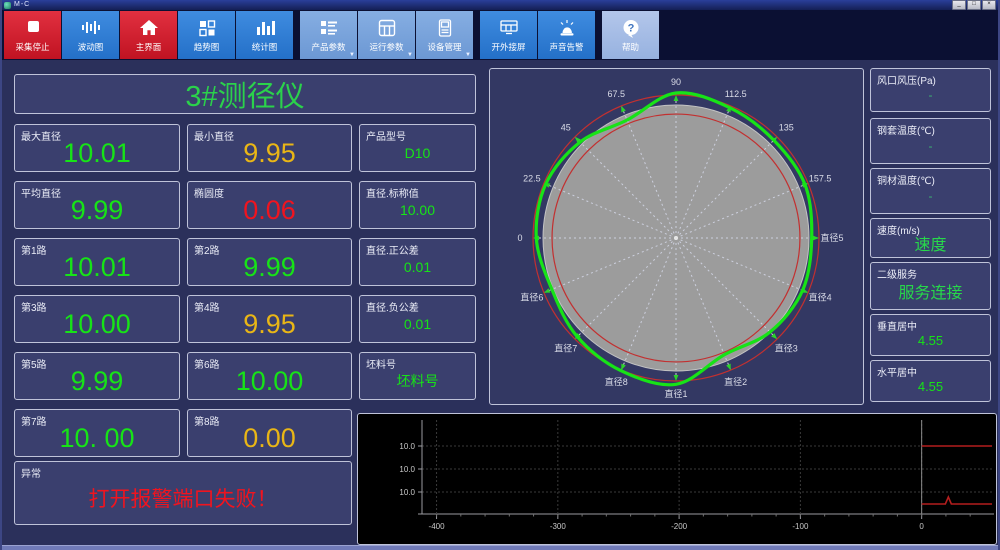 The width and height of the screenshot is (1000, 550). I want to click on metric-tile-channel-4: 第4路 9.95, so click(269, 319).